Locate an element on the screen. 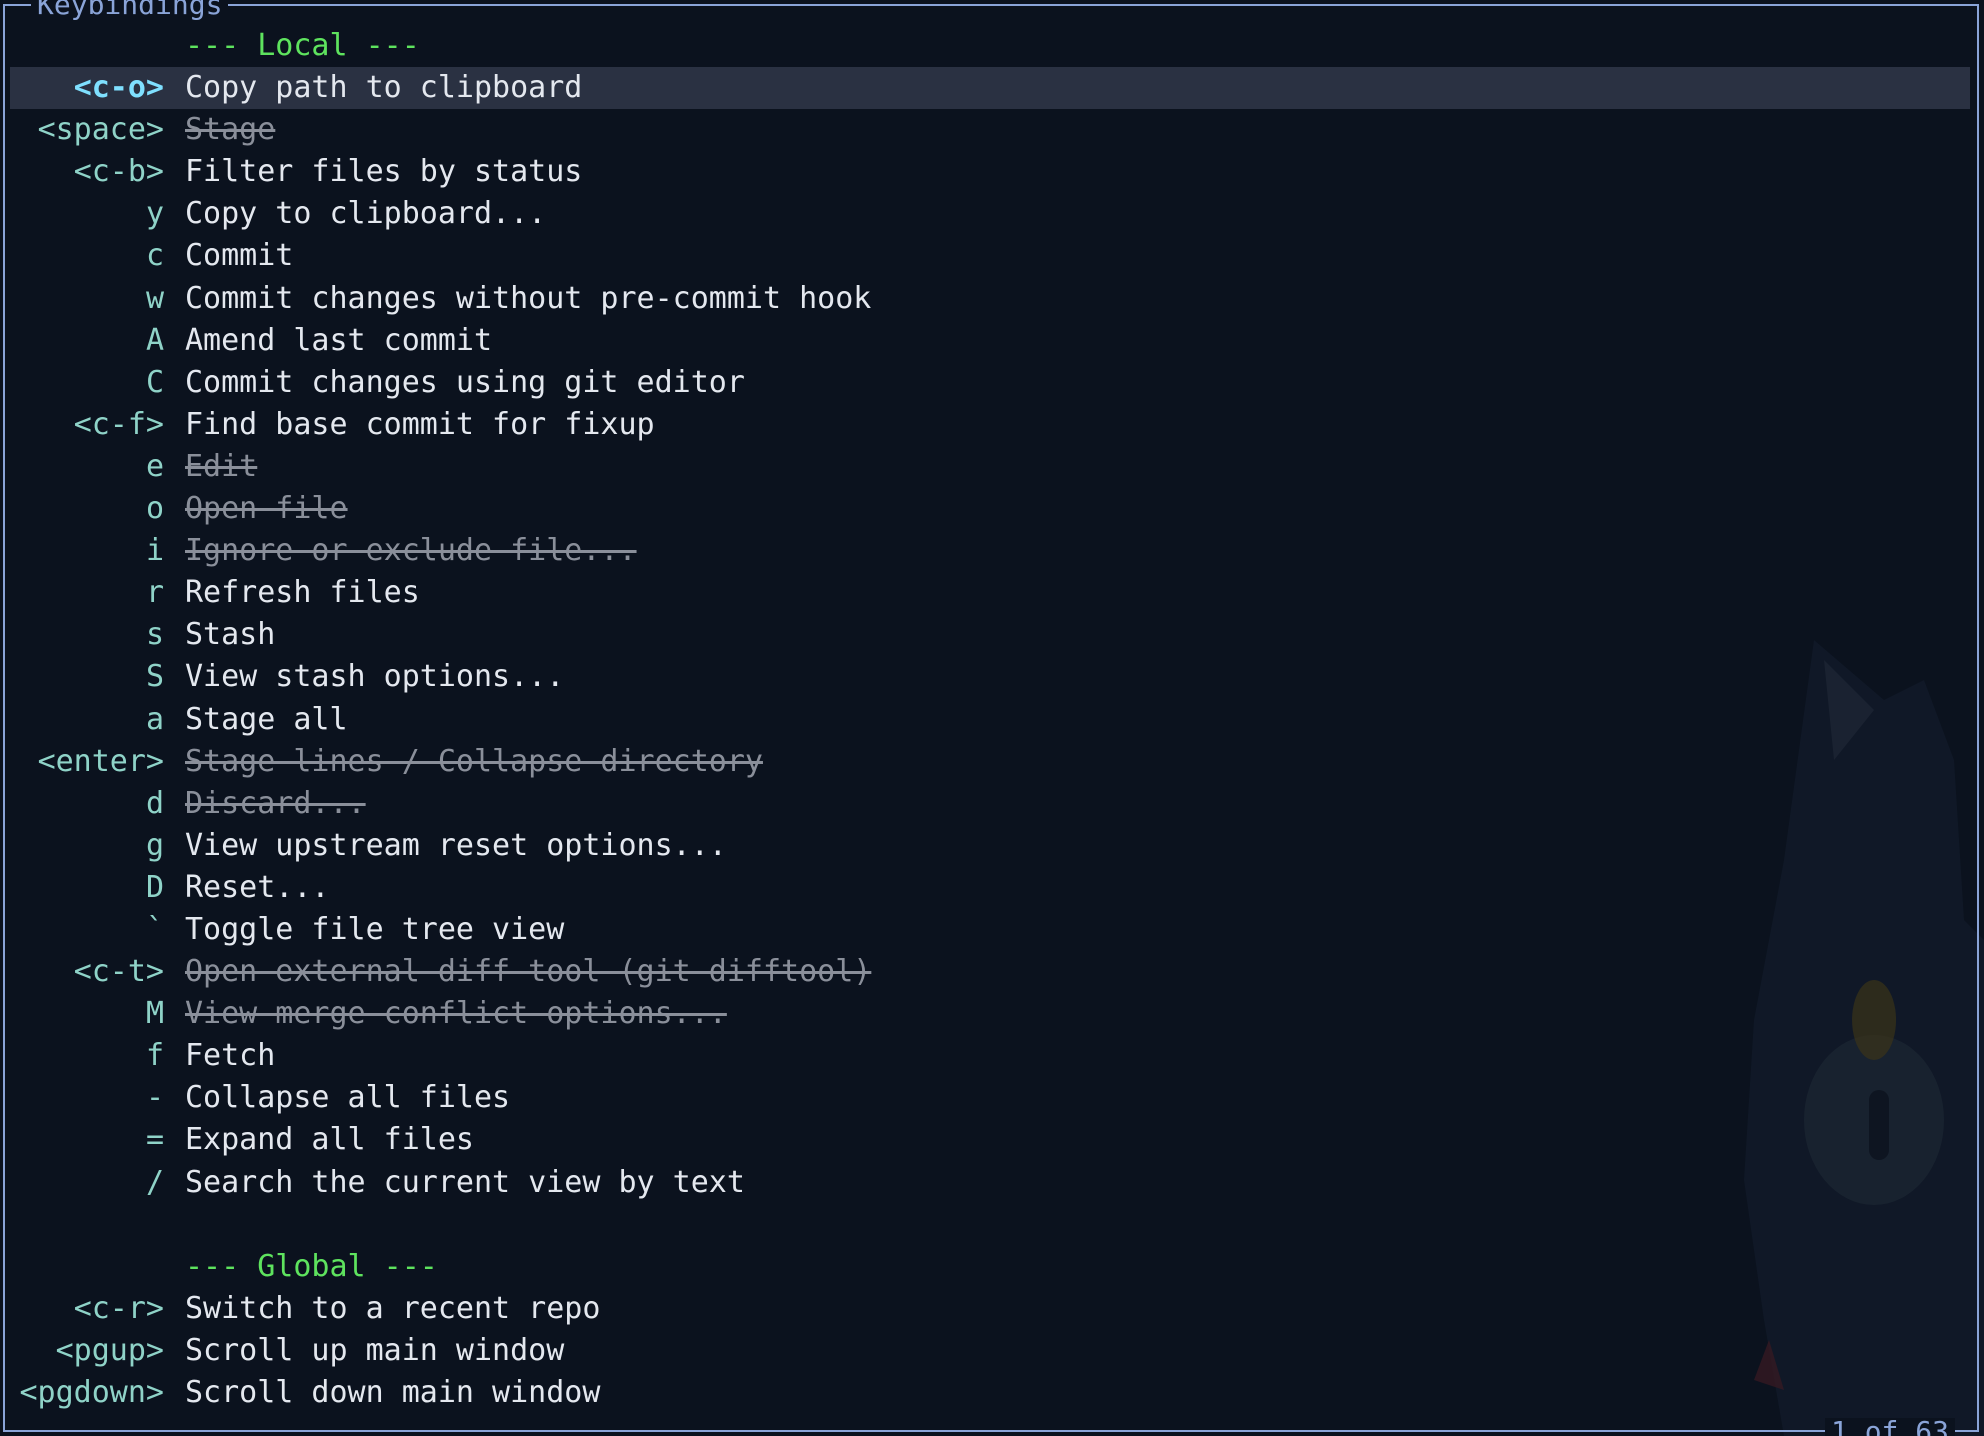 Image resolution: width=1984 pixels, height=1436 pixels. keybinding-row: s Stash is located at coordinates (990, 635).